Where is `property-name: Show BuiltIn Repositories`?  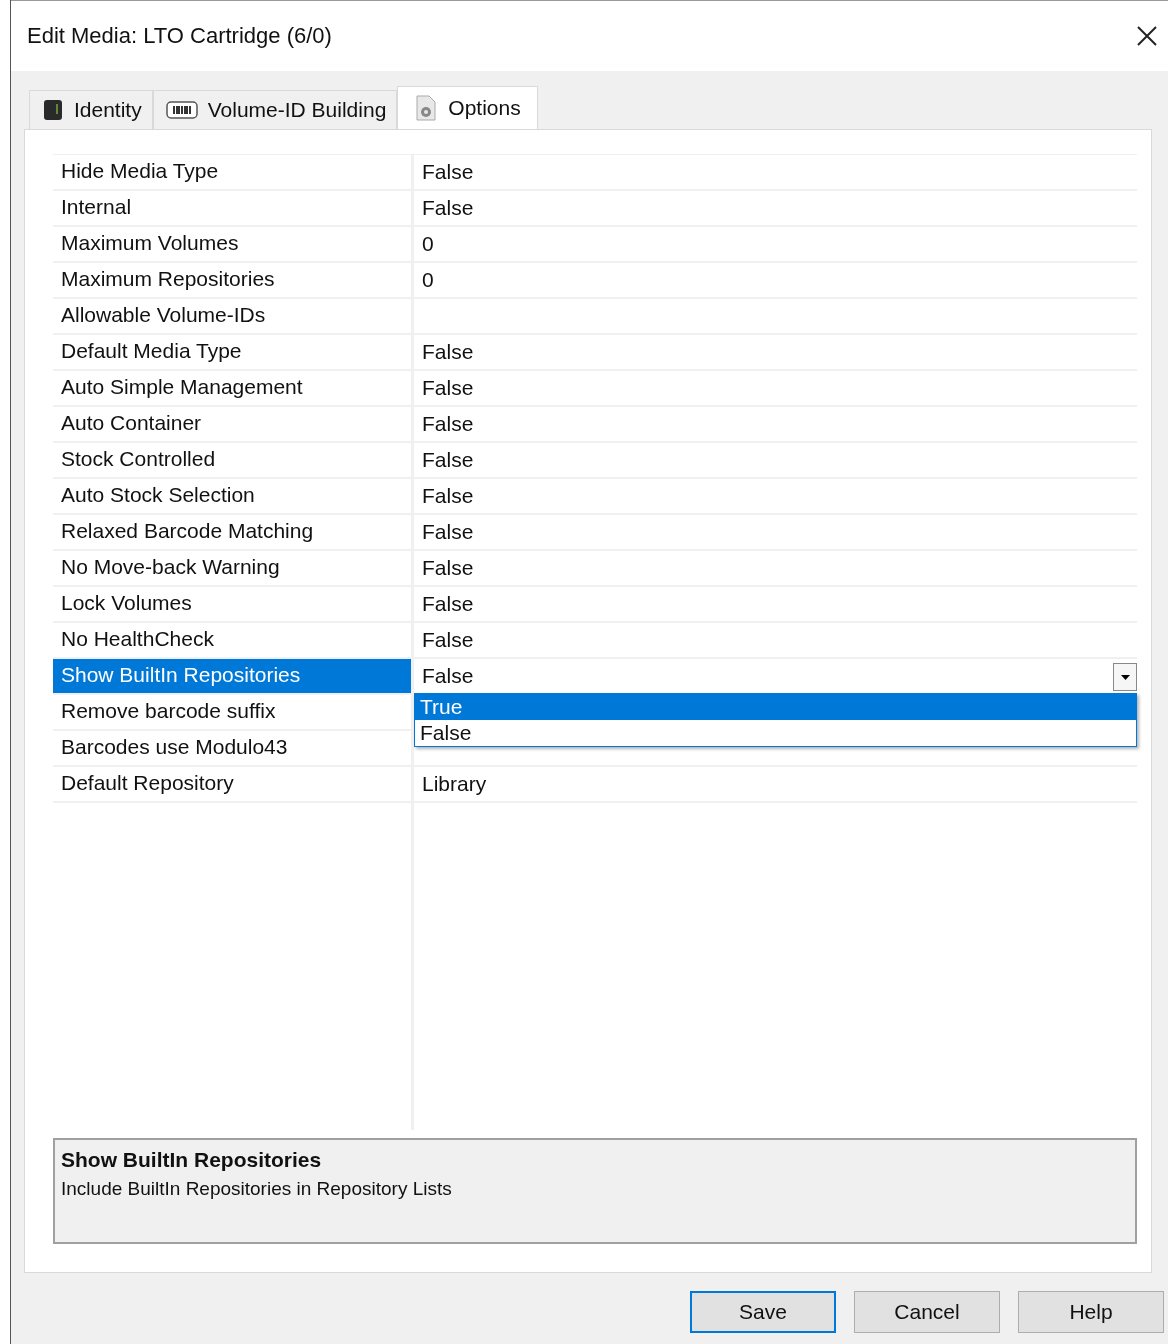 property-name: Show BuiltIn Repositories is located at coordinates (233, 676).